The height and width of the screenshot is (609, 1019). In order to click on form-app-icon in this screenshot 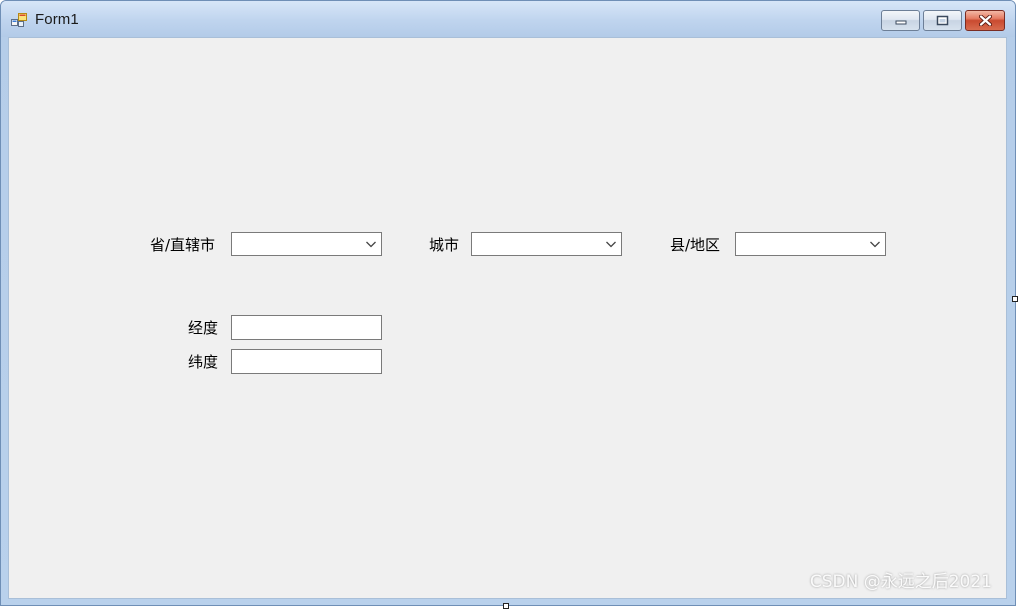, I will do `click(19, 20)`.